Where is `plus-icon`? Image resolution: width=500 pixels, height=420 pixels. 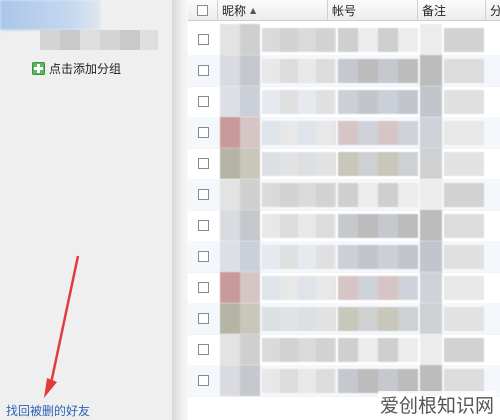 plus-icon is located at coordinates (38, 68).